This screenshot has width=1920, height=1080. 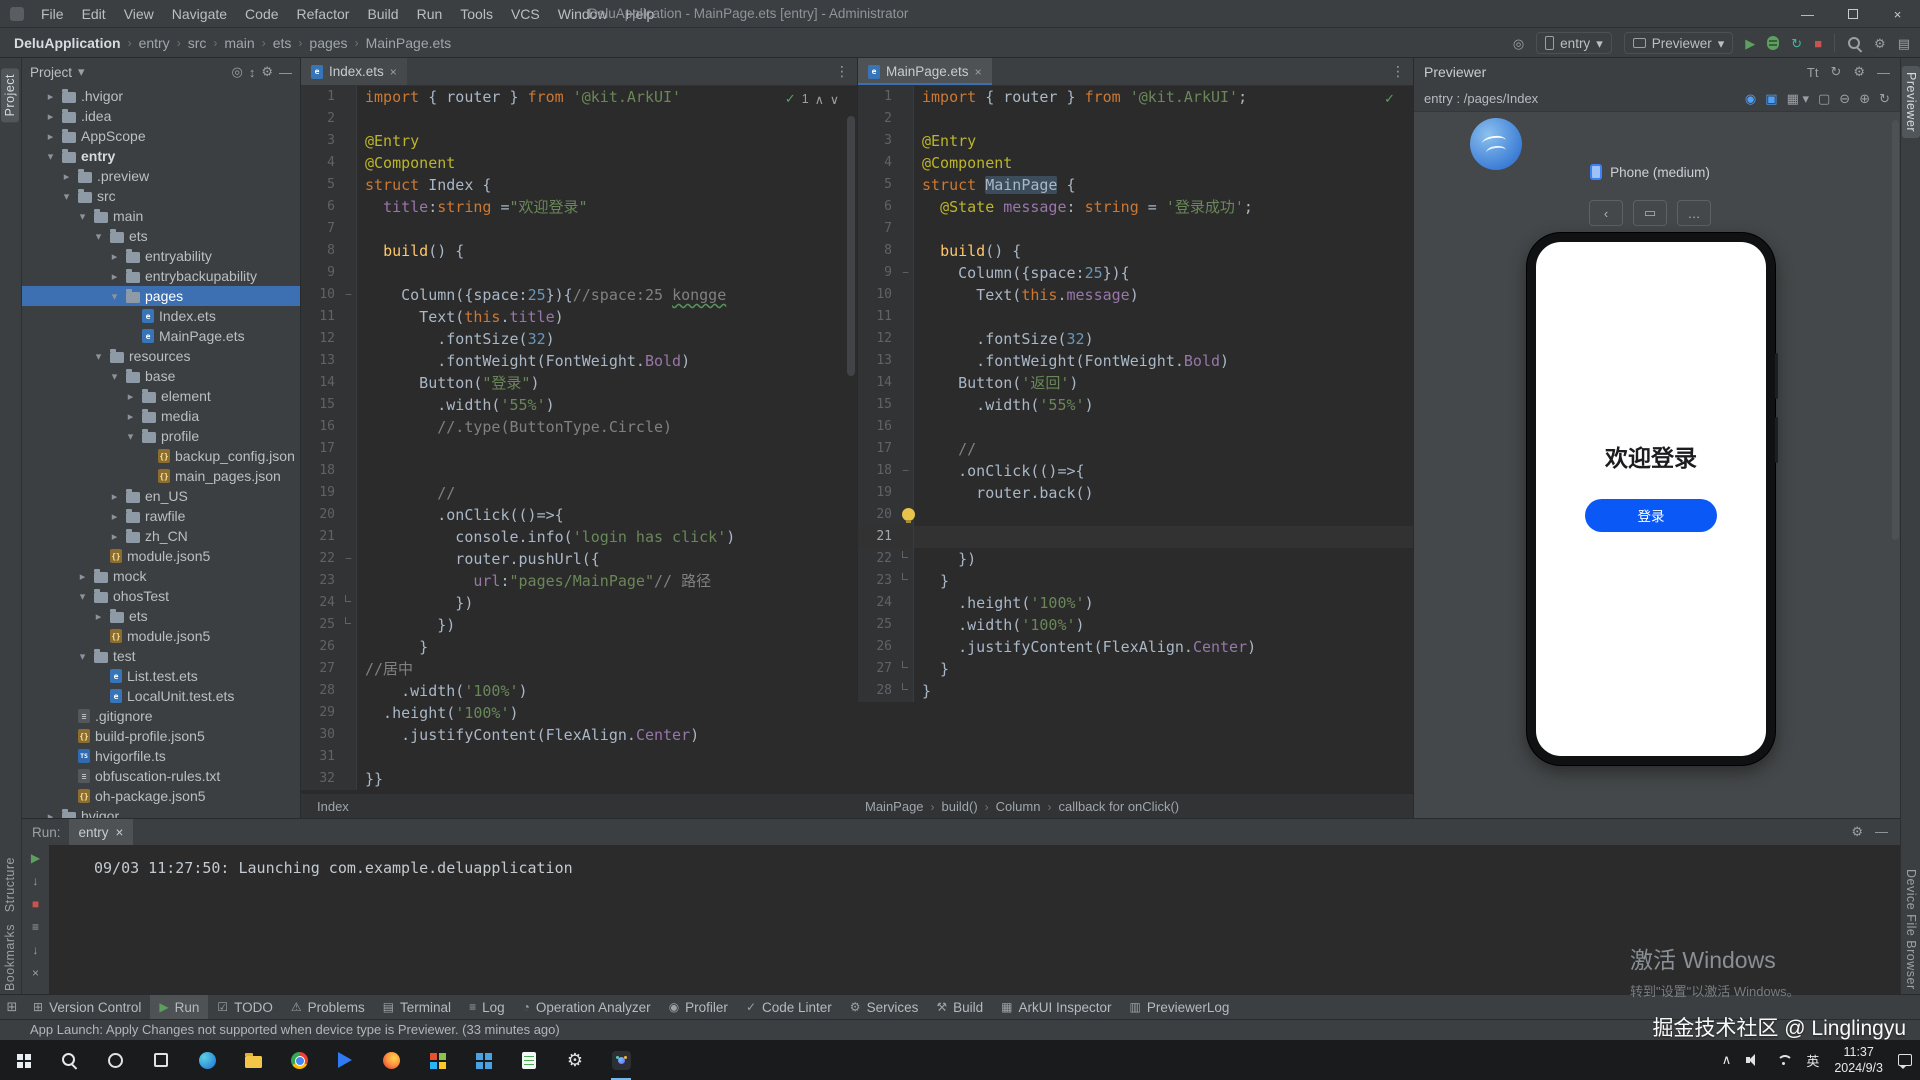 I want to click on menu-item-tools: Tools, so click(x=476, y=13).